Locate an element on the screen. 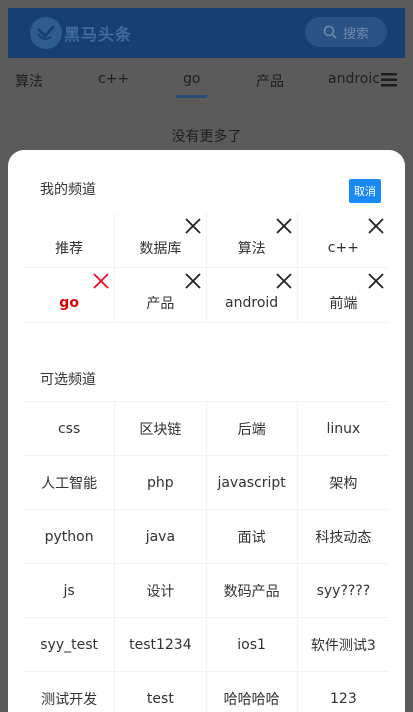 Image resolution: width=413 pixels, height=712 pixels. channel-label: go is located at coordinates (69, 303).